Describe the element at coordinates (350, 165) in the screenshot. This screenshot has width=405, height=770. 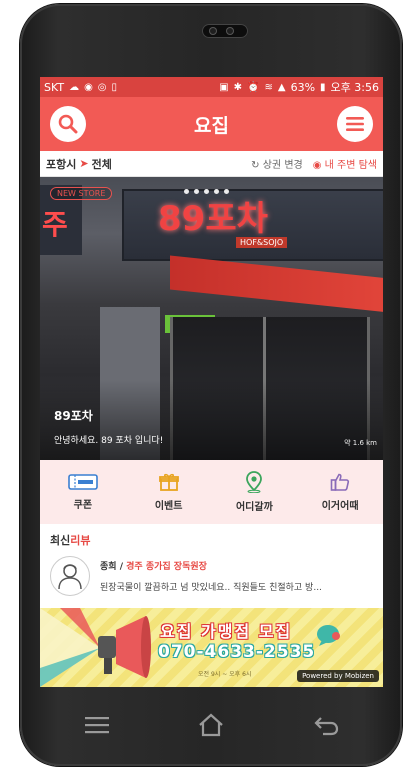
I see `nearby-search-label: 내 주변 탐색` at that location.